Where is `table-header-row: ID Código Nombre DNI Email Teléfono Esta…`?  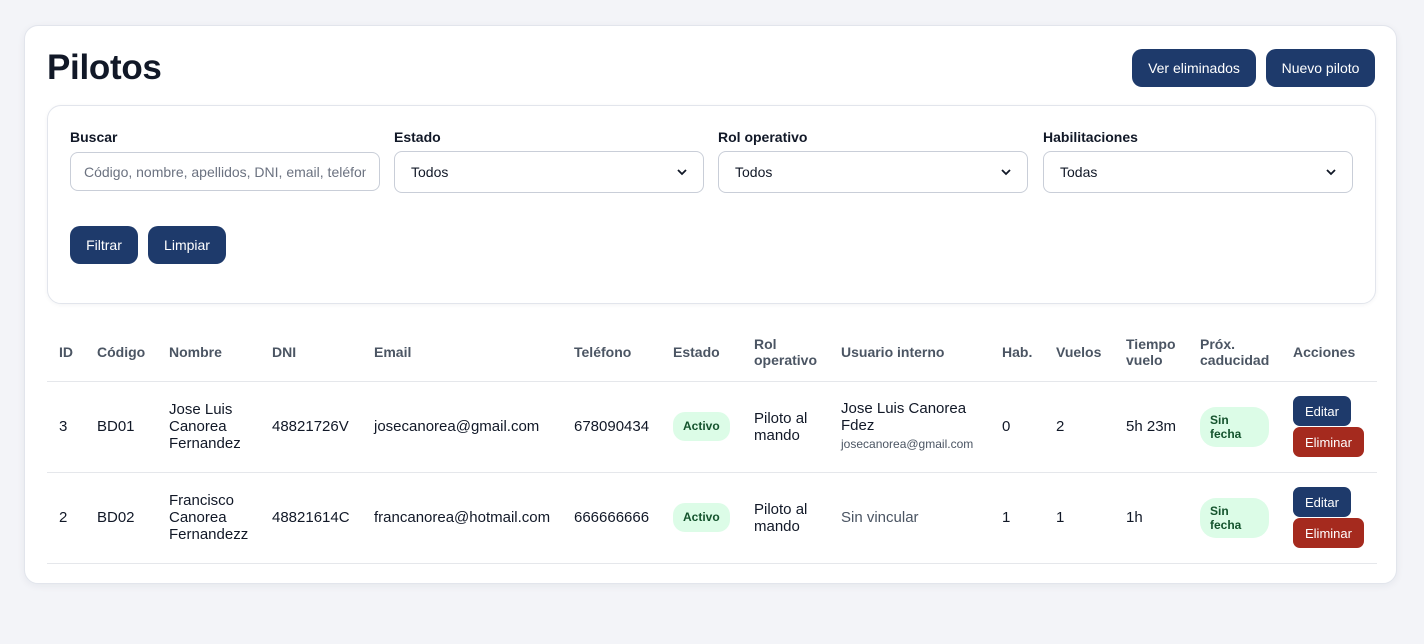
table-header-row: ID Código Nombre DNI Email Teléfono Esta… is located at coordinates (712, 352).